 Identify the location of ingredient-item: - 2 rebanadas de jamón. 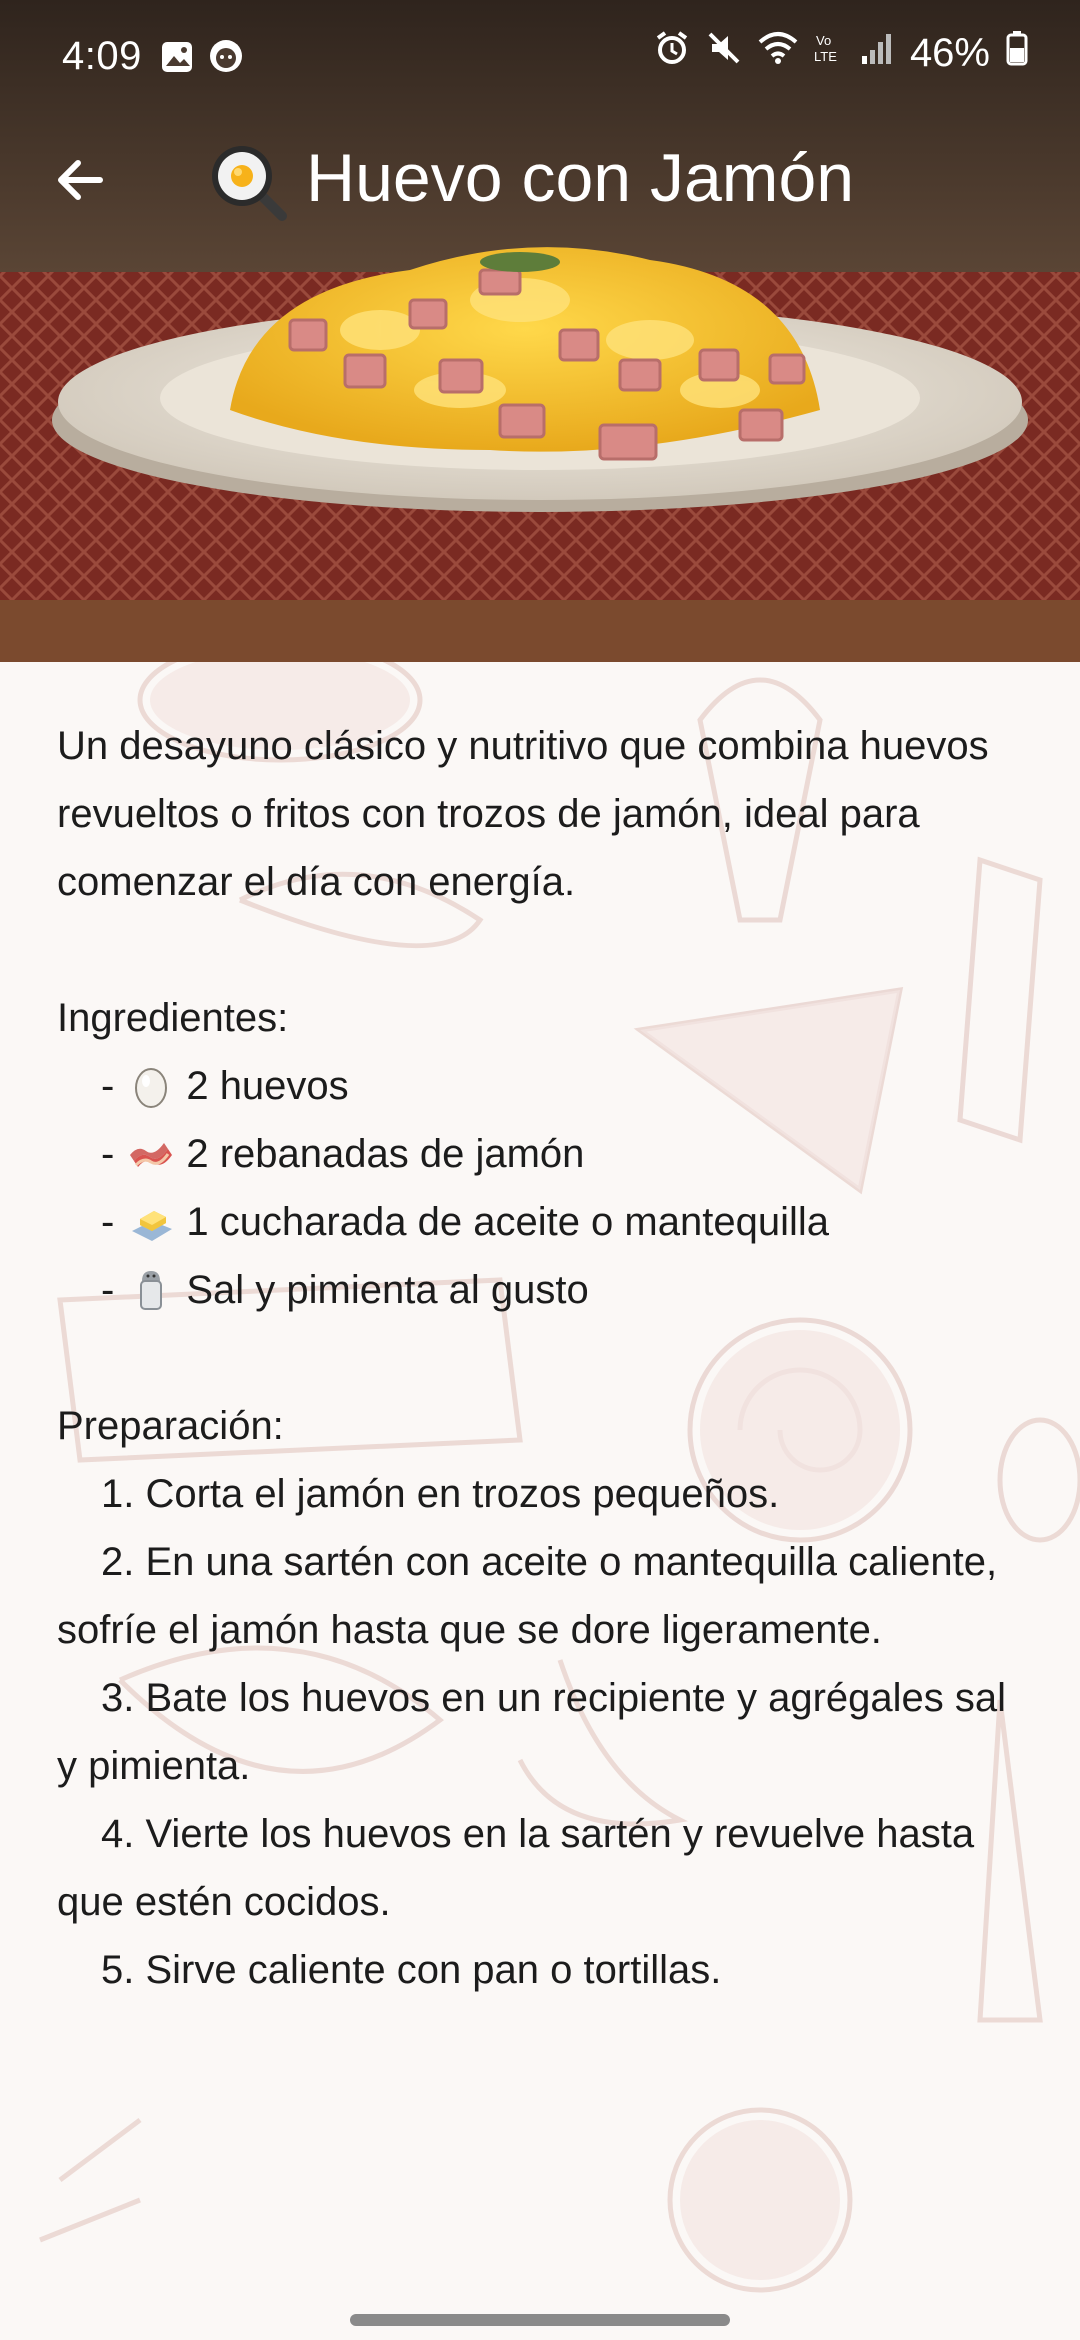
(547, 1154).